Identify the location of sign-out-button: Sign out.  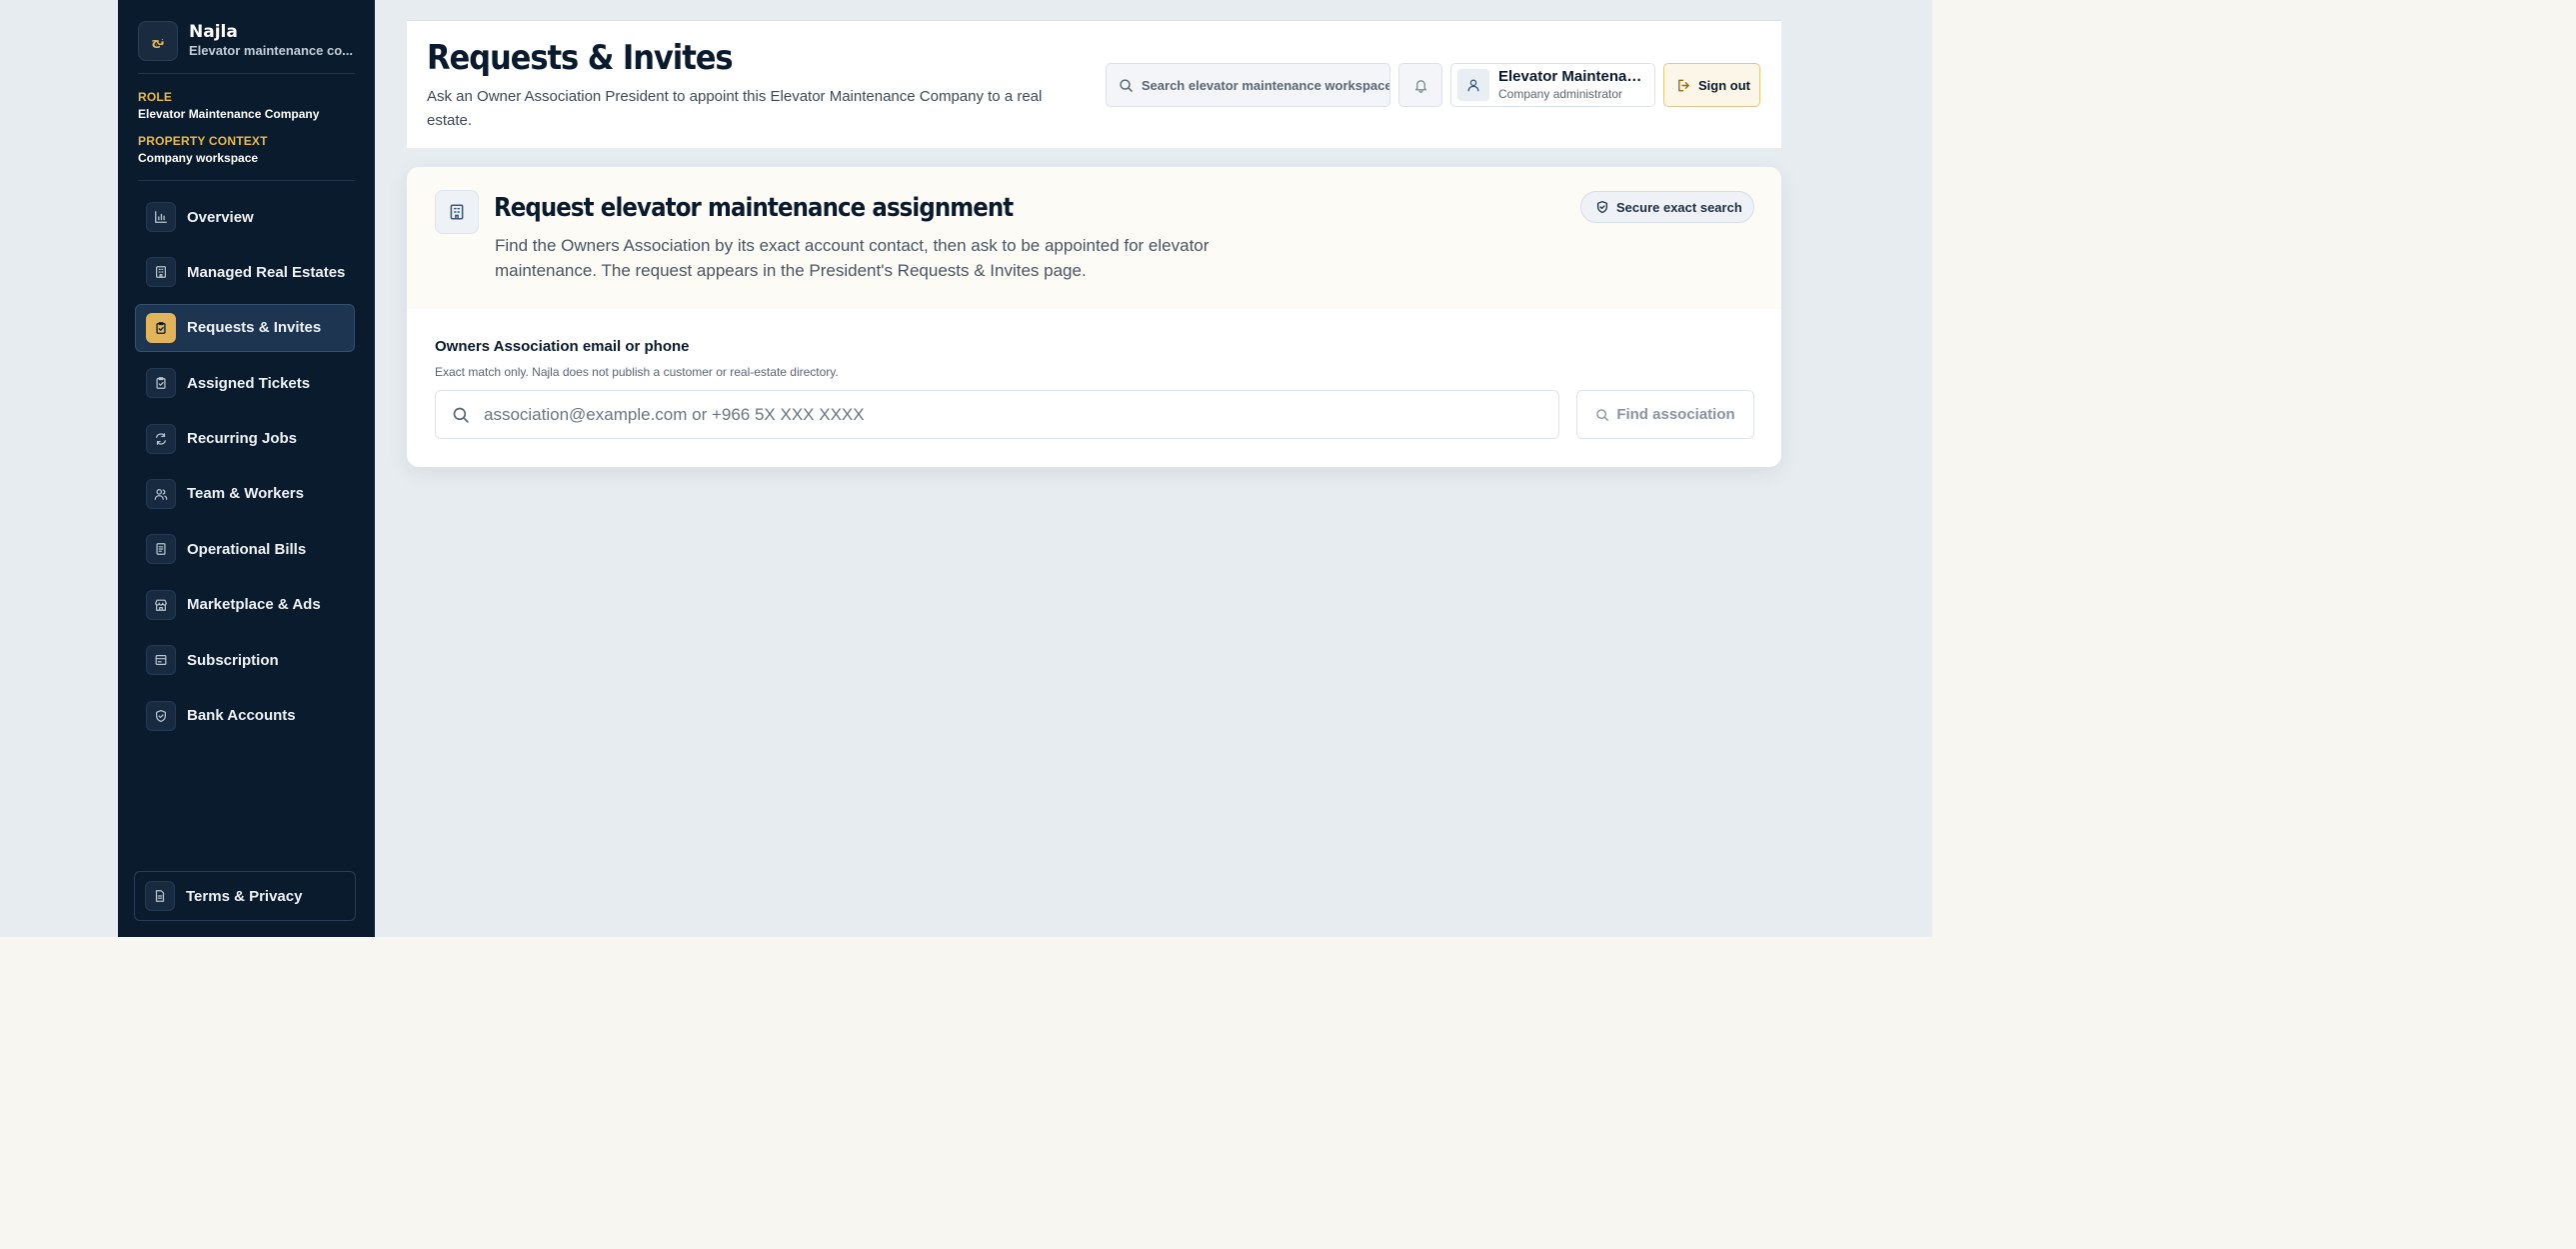
(1712, 85).